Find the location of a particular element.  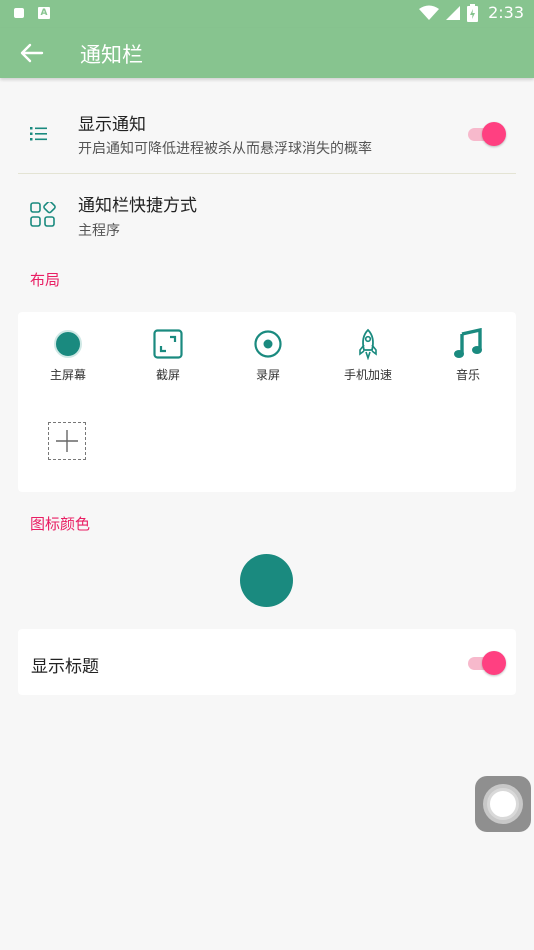

record-icon is located at coordinates (268, 344).